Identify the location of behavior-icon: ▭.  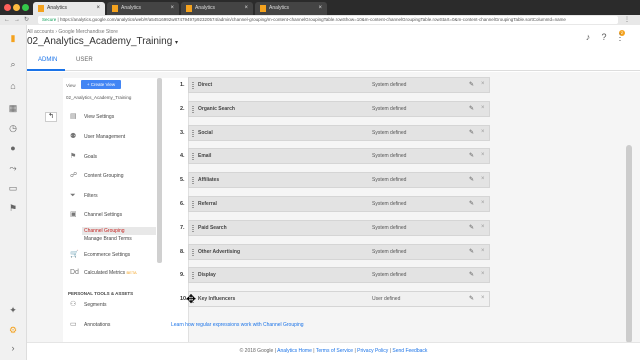
(13, 188).